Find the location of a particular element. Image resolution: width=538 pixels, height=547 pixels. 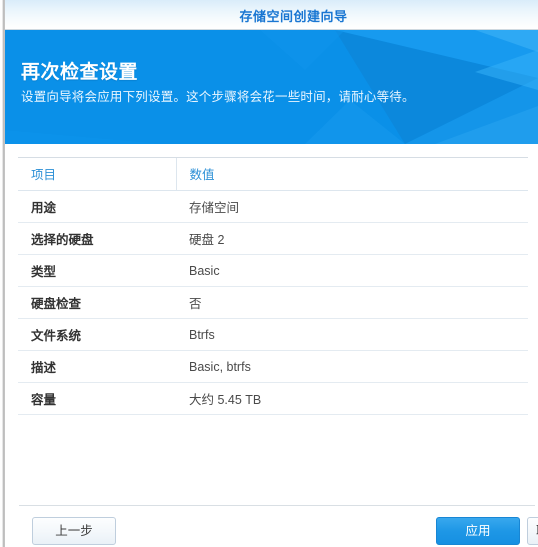

table-row: 文件系统 Btrfs is located at coordinates (273, 334).